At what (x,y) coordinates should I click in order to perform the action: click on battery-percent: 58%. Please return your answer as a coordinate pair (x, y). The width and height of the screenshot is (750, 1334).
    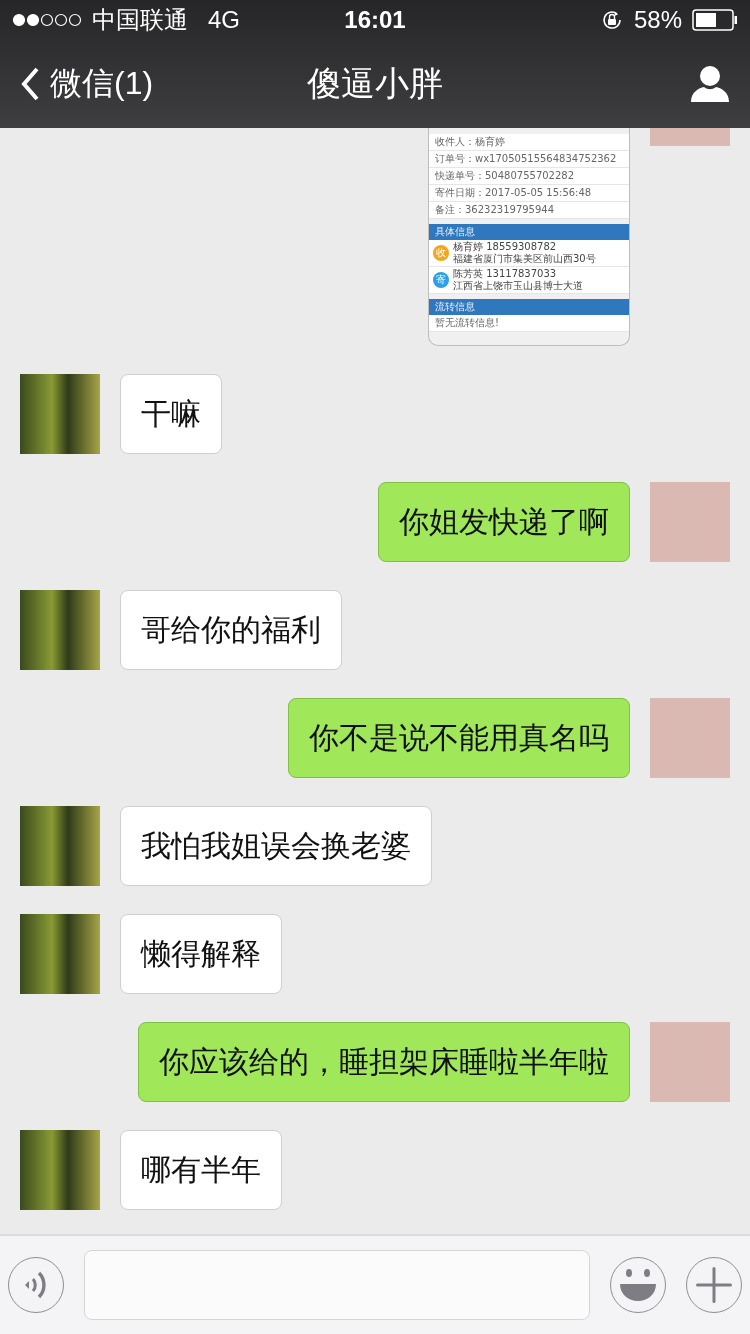
    Looking at the image, I should click on (657, 20).